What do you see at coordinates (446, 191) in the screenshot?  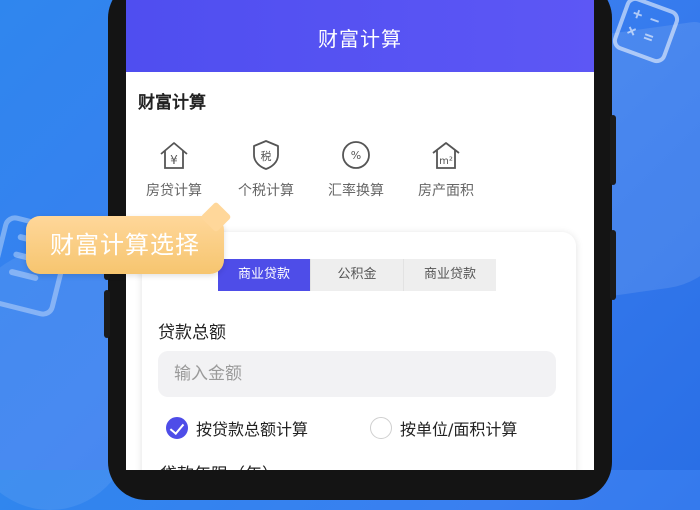 I see `category-label: 房产面积` at bounding box center [446, 191].